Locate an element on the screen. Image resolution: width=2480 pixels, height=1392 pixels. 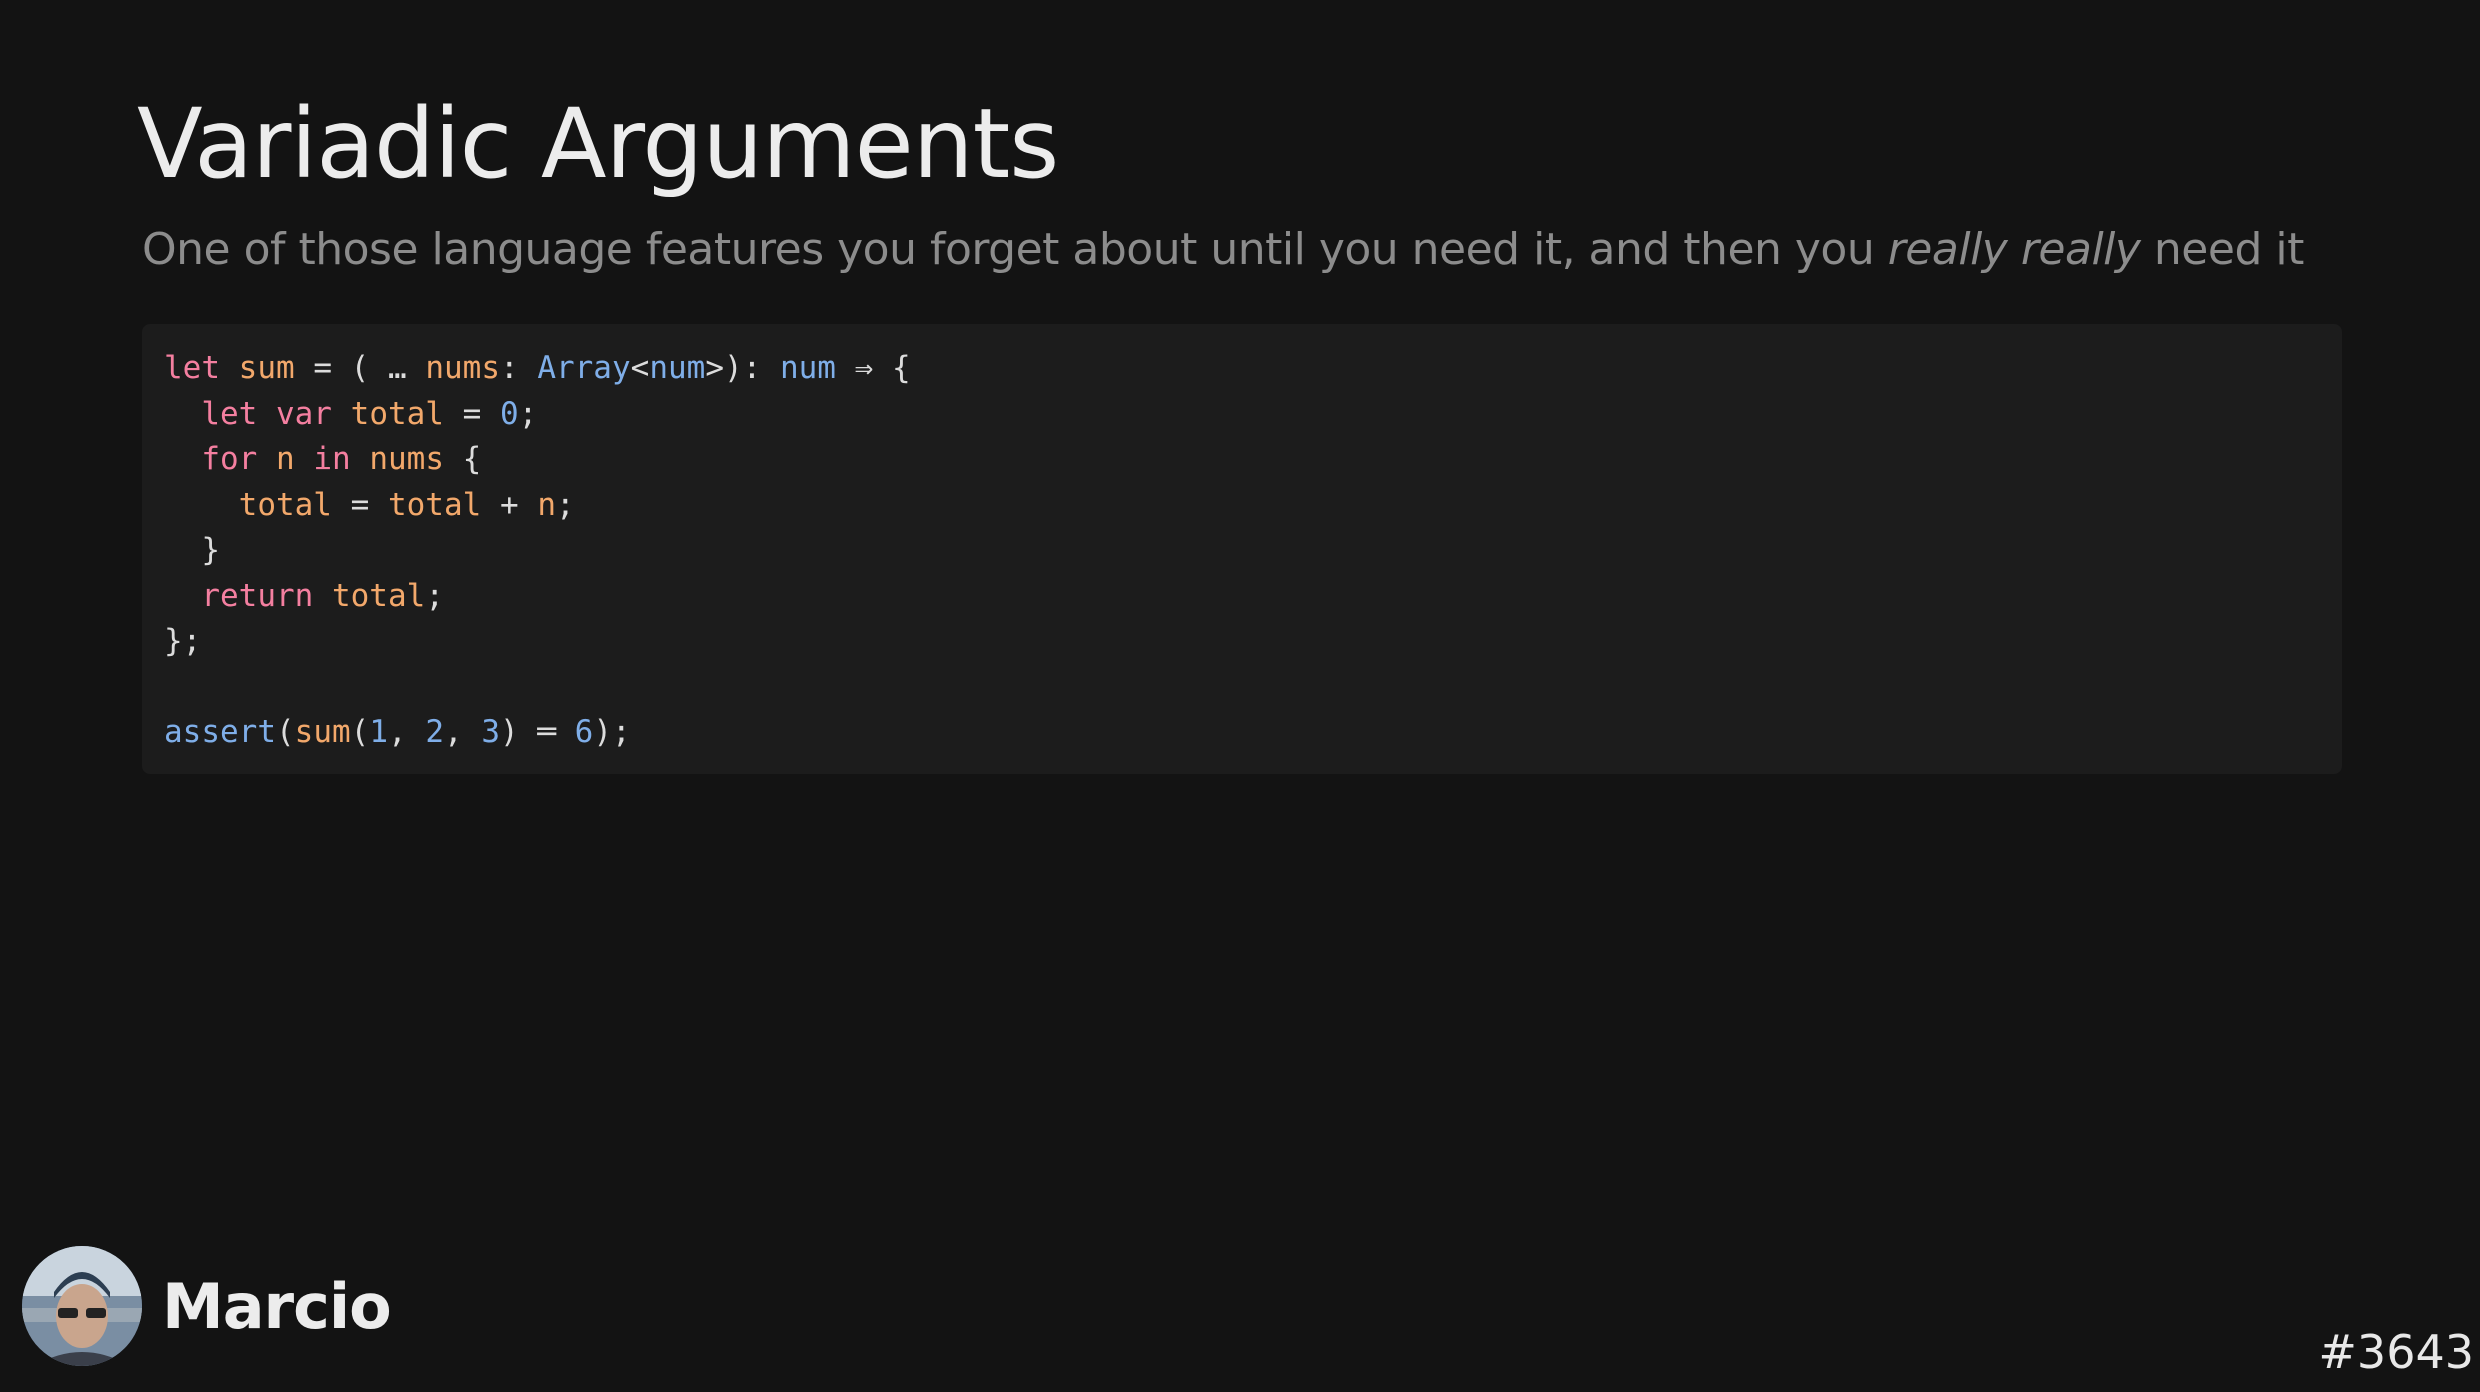
code-line: }; is located at coordinates (1253, 642).